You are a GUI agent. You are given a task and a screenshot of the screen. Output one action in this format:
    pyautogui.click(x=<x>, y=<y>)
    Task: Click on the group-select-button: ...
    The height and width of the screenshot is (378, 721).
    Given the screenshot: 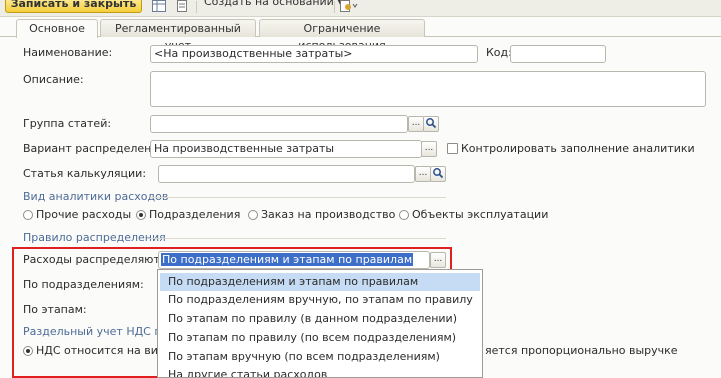 What is the action you would take?
    pyautogui.click(x=416, y=124)
    